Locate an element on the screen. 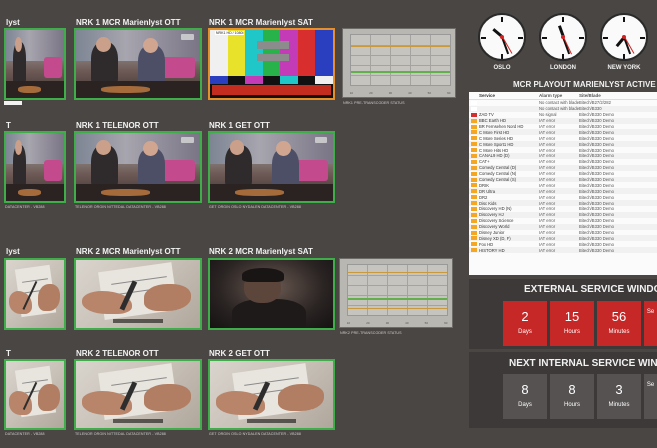 The image size is (657, 448). alarm-service: Discovery HJ is located at coordinates (491, 215).